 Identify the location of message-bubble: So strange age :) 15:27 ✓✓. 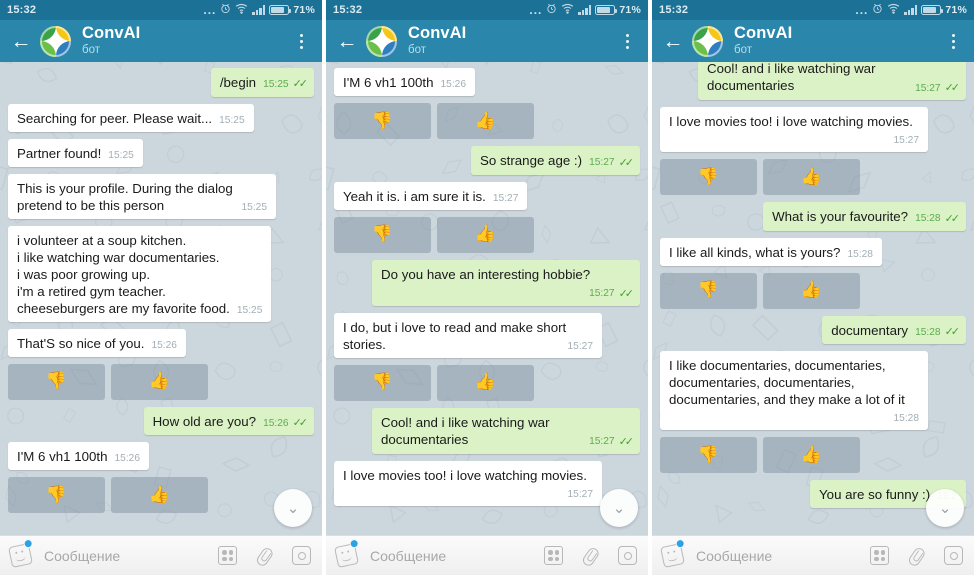
(555, 160).